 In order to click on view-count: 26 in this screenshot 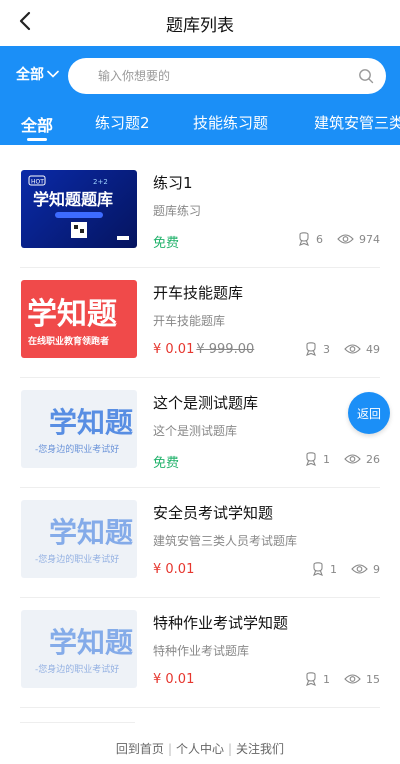, I will do `click(373, 459)`.